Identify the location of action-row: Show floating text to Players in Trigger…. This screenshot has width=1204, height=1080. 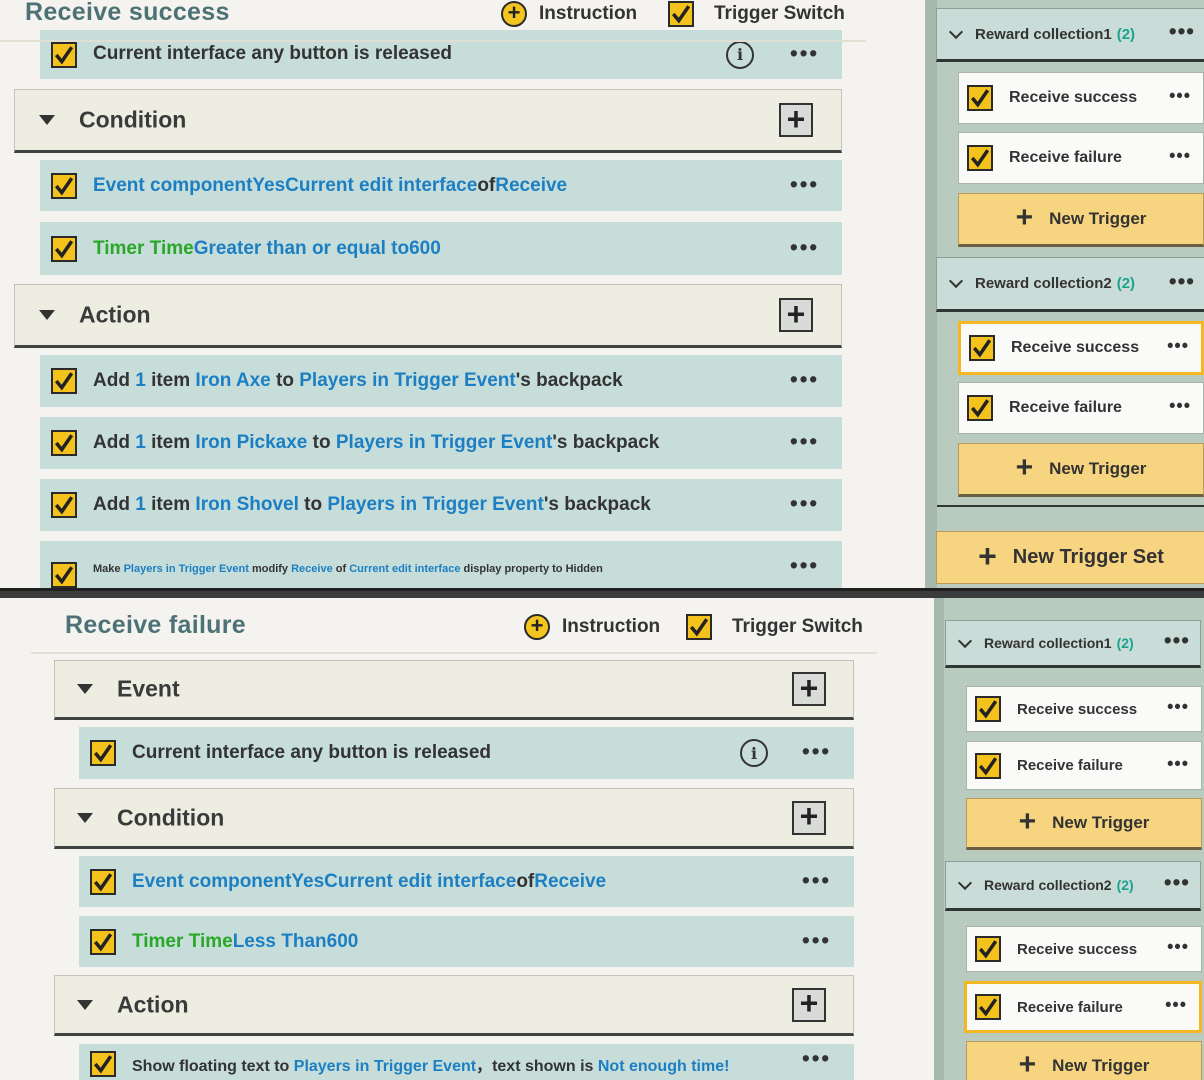
(466, 1062).